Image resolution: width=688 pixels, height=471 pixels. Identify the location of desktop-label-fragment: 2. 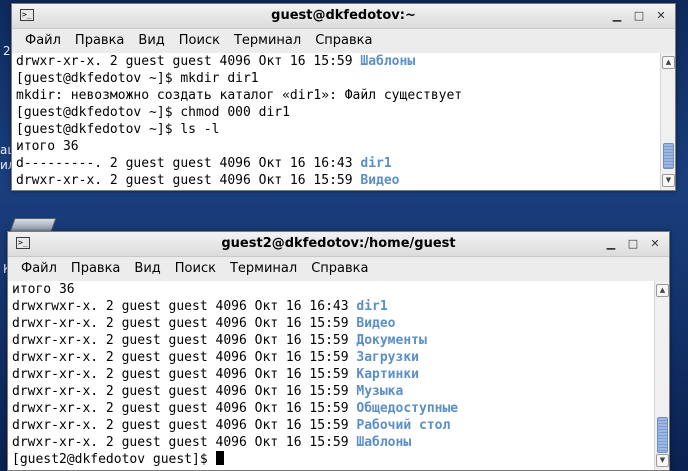
(7, 51).